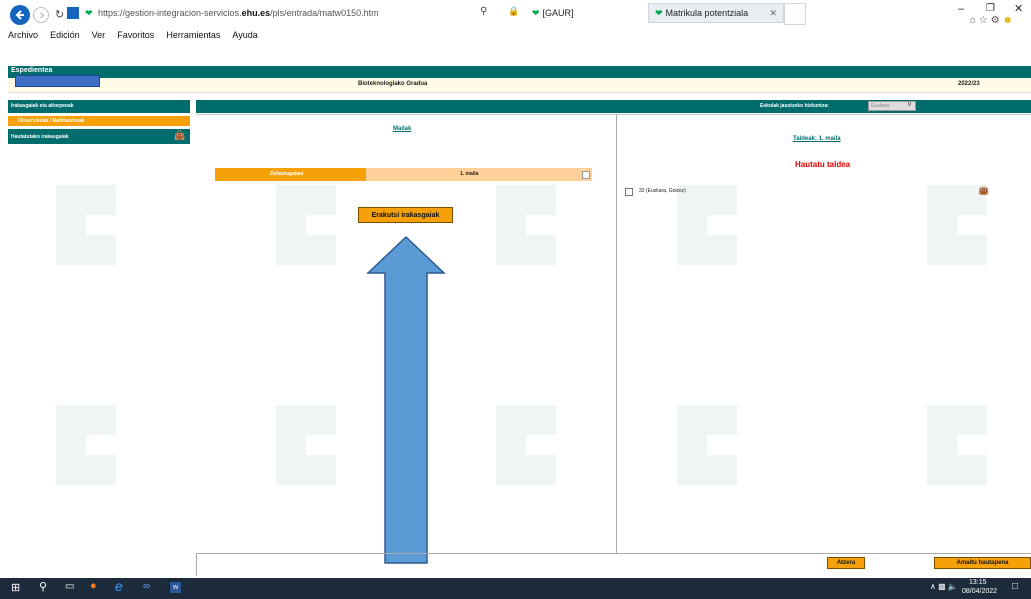 This screenshot has height=599, width=1031. Describe the element at coordinates (892, 106) in the screenshot. I see `language-select: Euskara ∨` at that location.